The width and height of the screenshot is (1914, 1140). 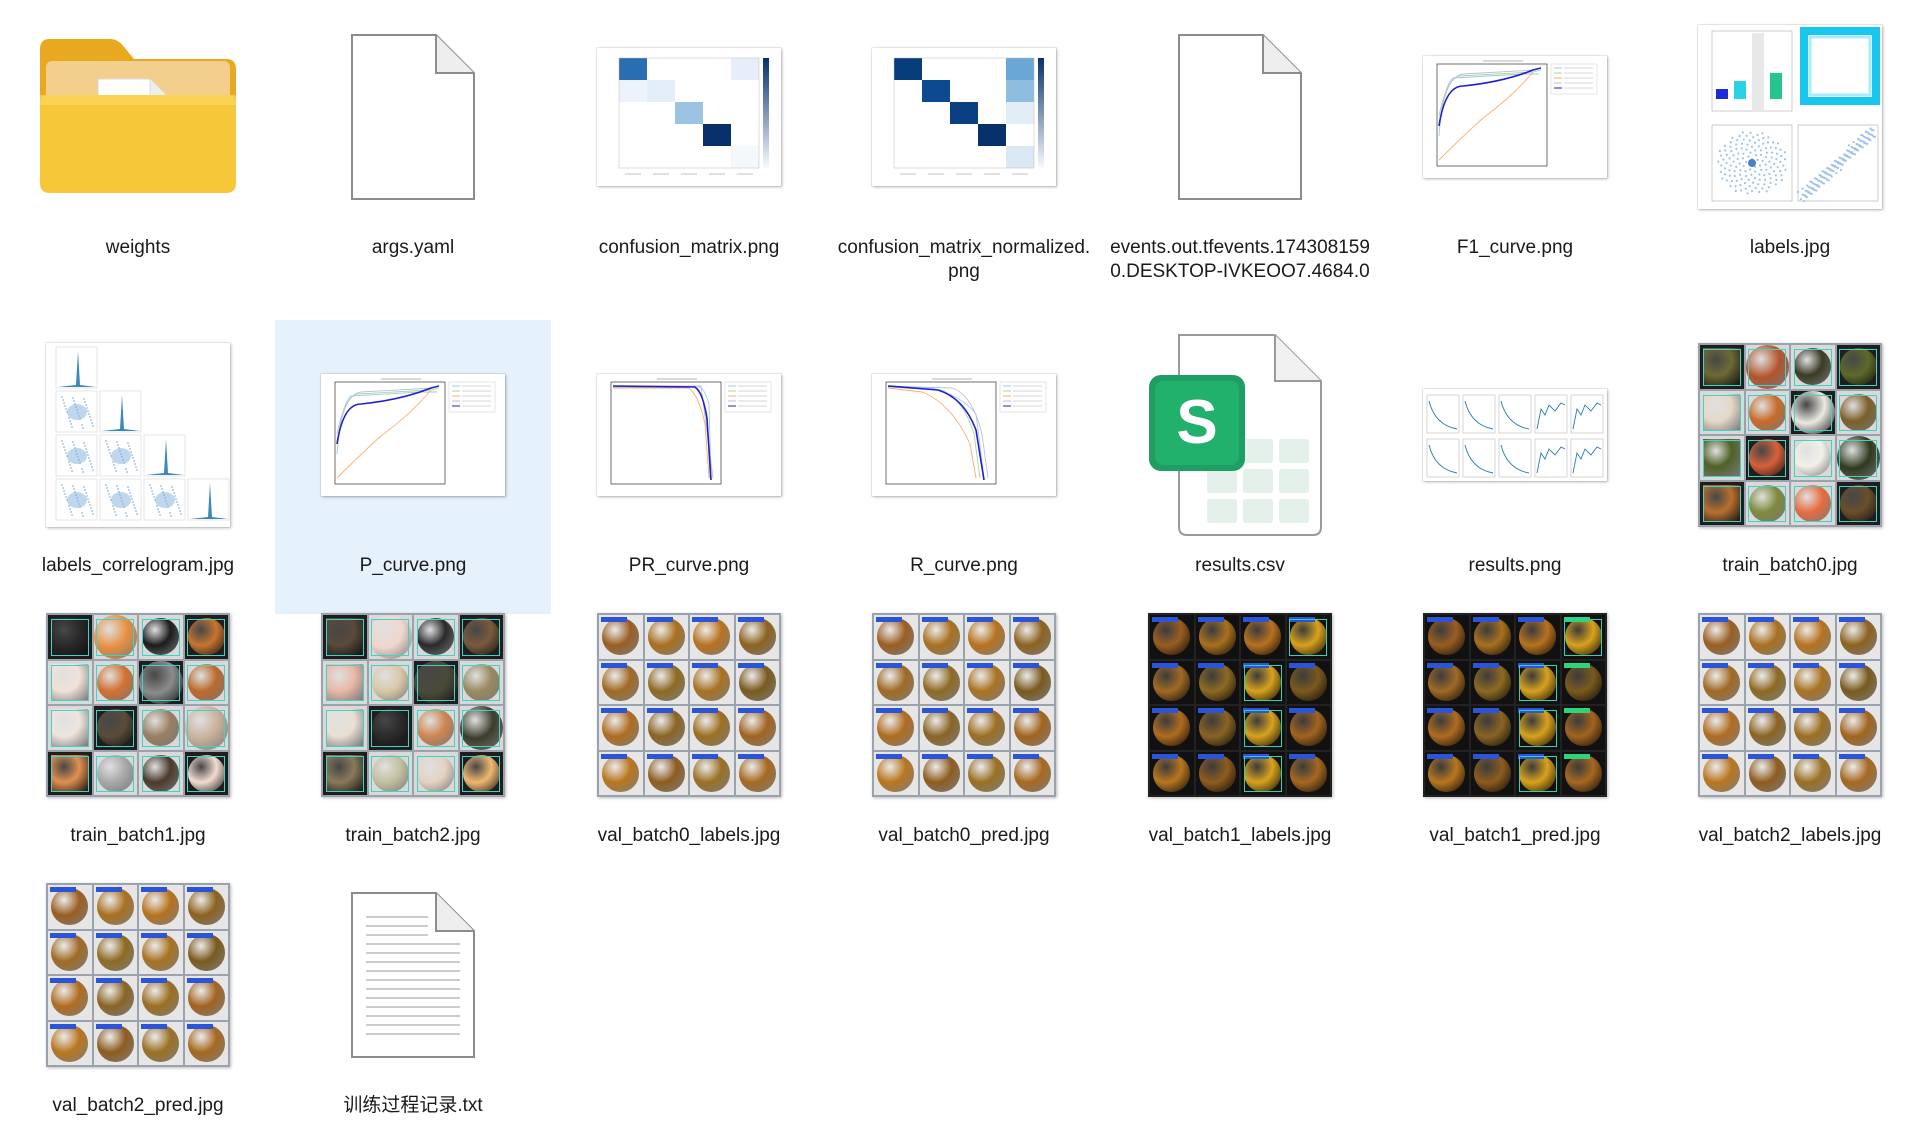 I want to click on file-item: labels_correlogram.jpg, so click(x=138, y=467).